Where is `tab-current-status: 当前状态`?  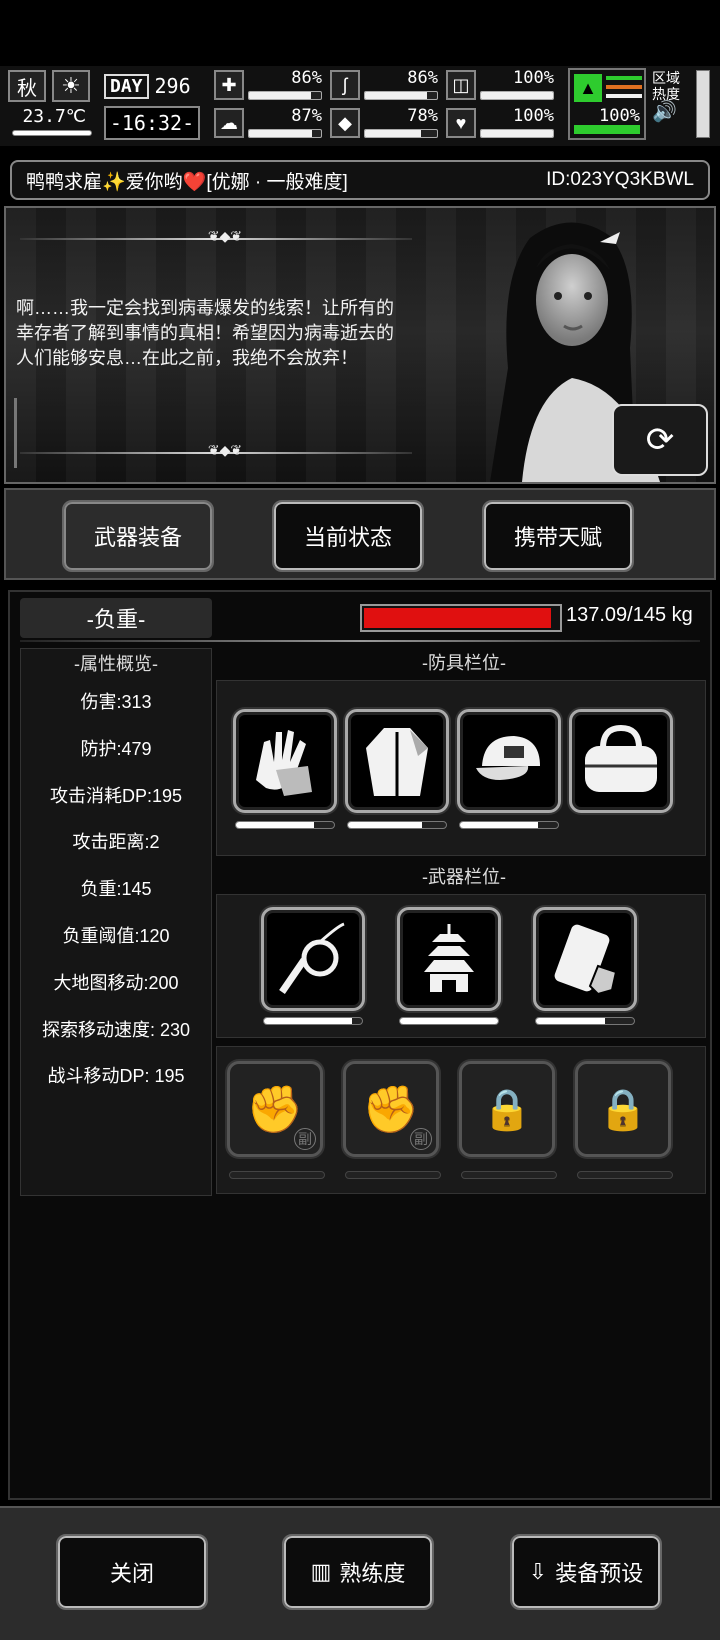 tab-current-status: 当前状态 is located at coordinates (348, 536).